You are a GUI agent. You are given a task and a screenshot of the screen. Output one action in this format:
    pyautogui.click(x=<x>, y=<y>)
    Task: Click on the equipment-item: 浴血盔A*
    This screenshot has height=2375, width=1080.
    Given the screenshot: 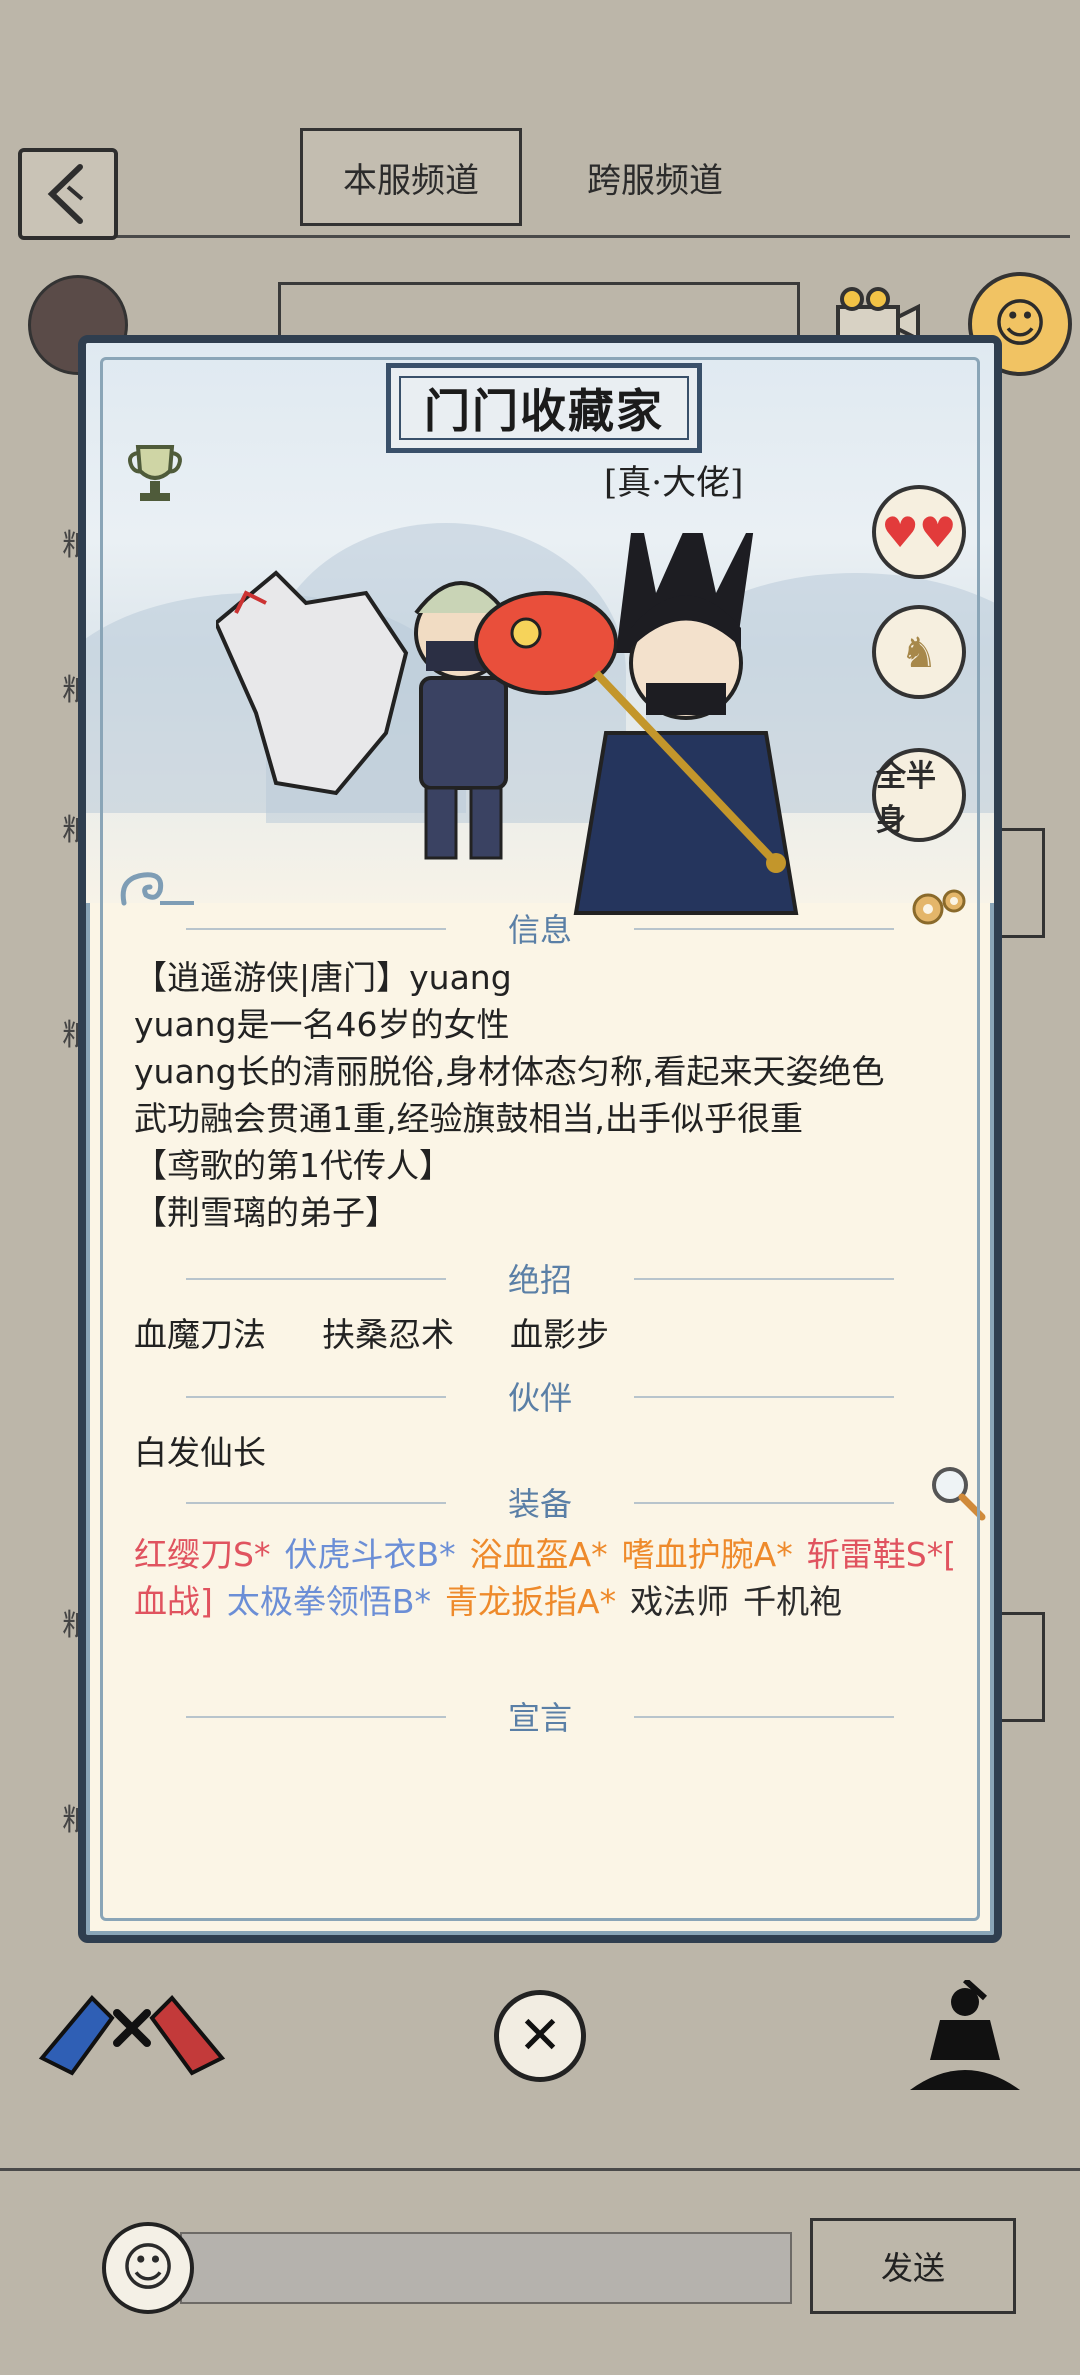 What is the action you would take?
    pyautogui.click(x=539, y=1554)
    